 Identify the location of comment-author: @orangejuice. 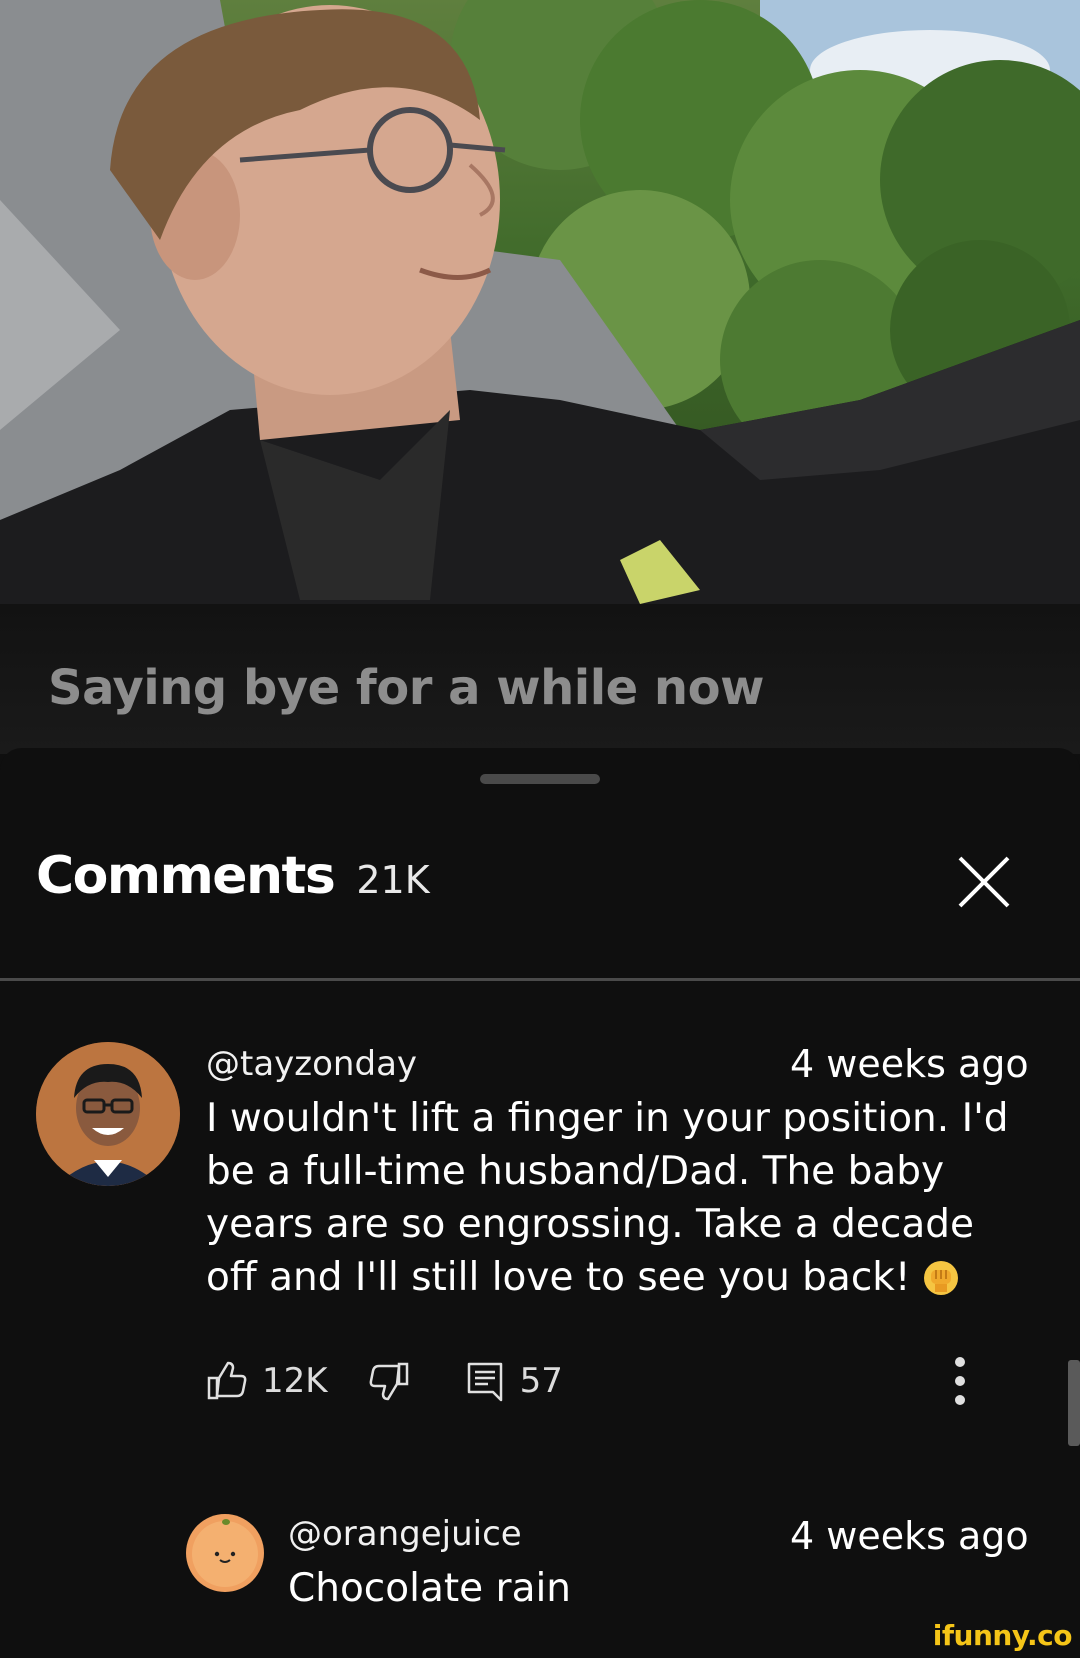
(405, 1534).